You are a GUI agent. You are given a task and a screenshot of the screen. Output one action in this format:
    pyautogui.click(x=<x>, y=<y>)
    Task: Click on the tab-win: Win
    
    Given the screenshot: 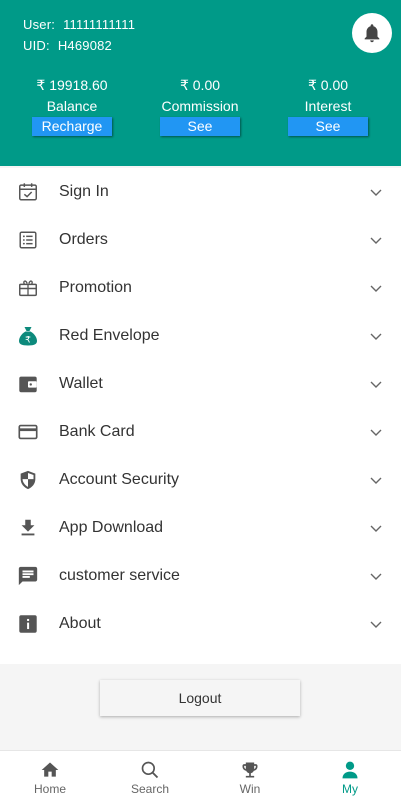 What is the action you would take?
    pyautogui.click(x=250, y=776)
    